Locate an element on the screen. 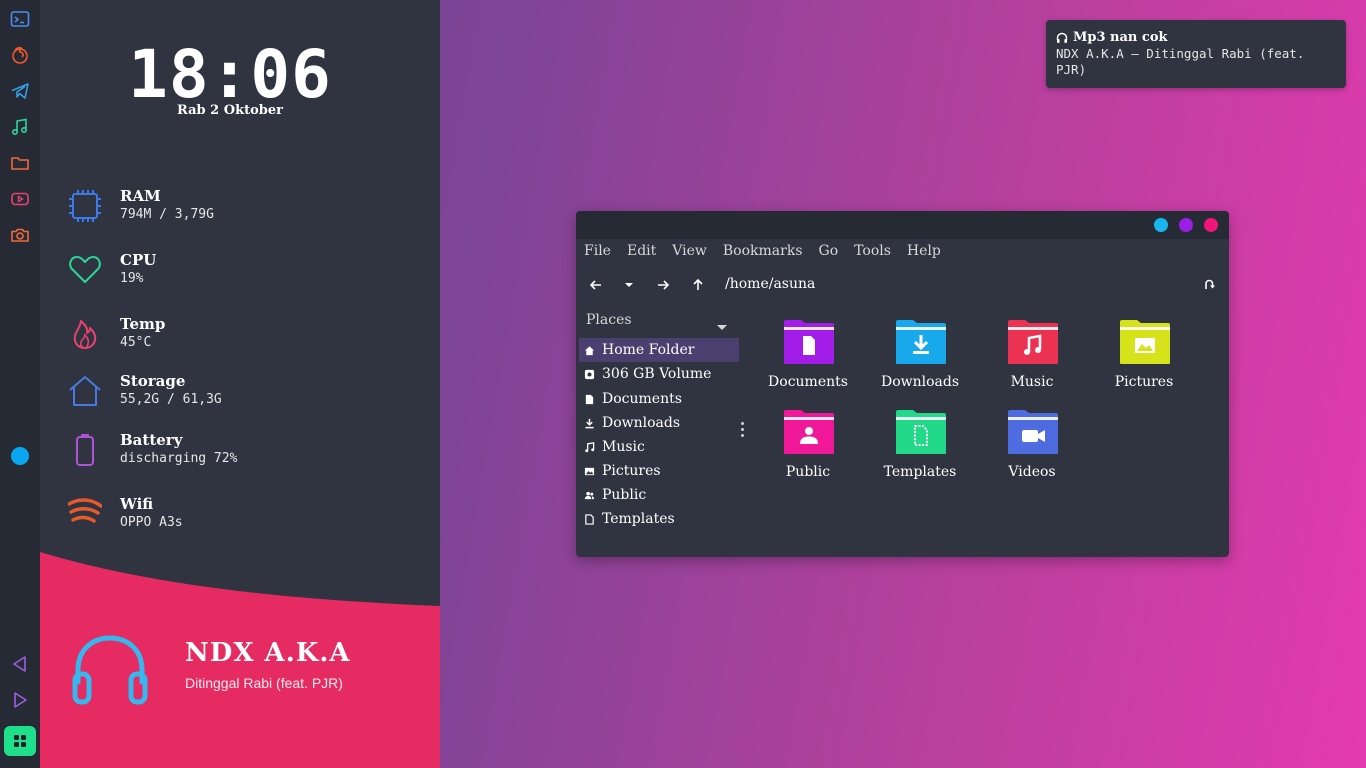  up-button is located at coordinates (698, 285).